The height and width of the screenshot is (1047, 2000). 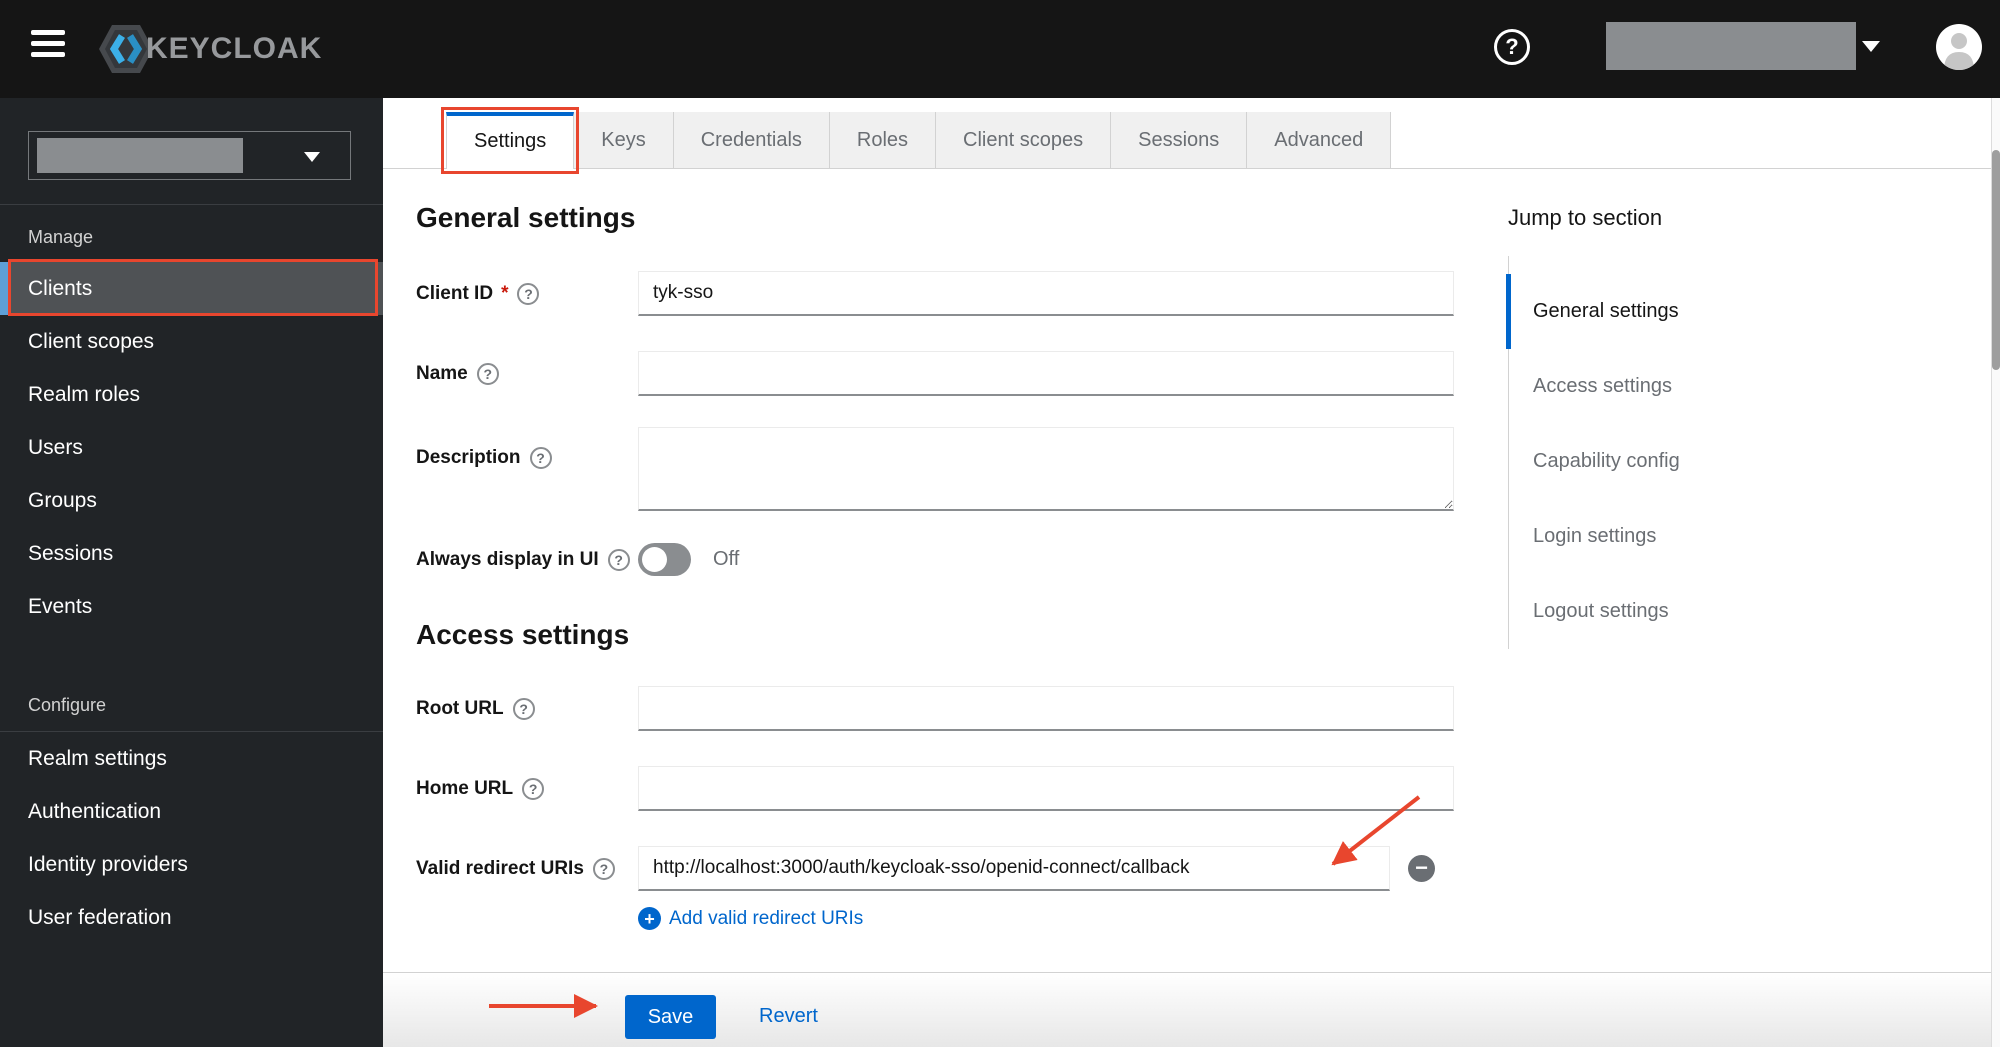 What do you see at coordinates (487, 373) in the screenshot?
I see `name-help-icon: ?` at bounding box center [487, 373].